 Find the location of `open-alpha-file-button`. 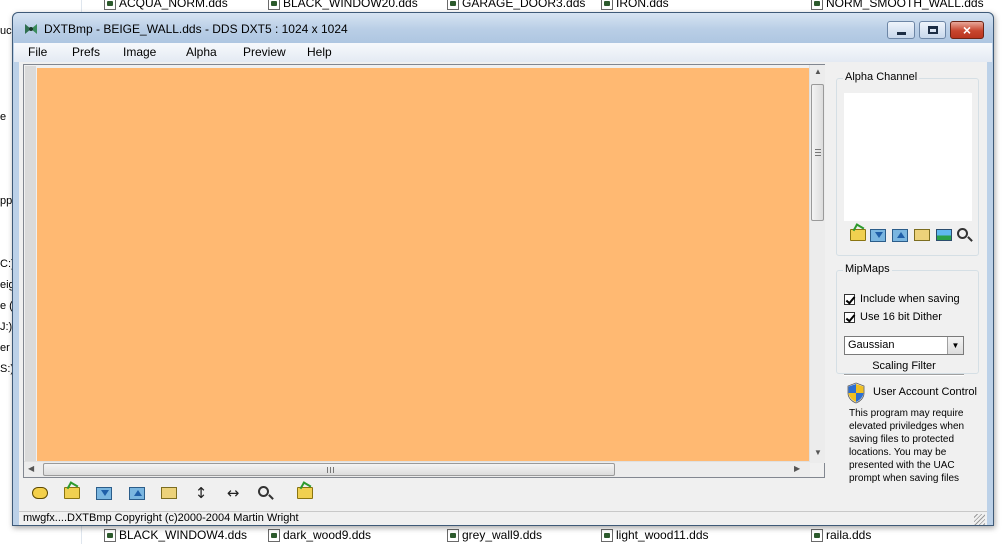

open-alpha-file-button is located at coordinates (922, 235).